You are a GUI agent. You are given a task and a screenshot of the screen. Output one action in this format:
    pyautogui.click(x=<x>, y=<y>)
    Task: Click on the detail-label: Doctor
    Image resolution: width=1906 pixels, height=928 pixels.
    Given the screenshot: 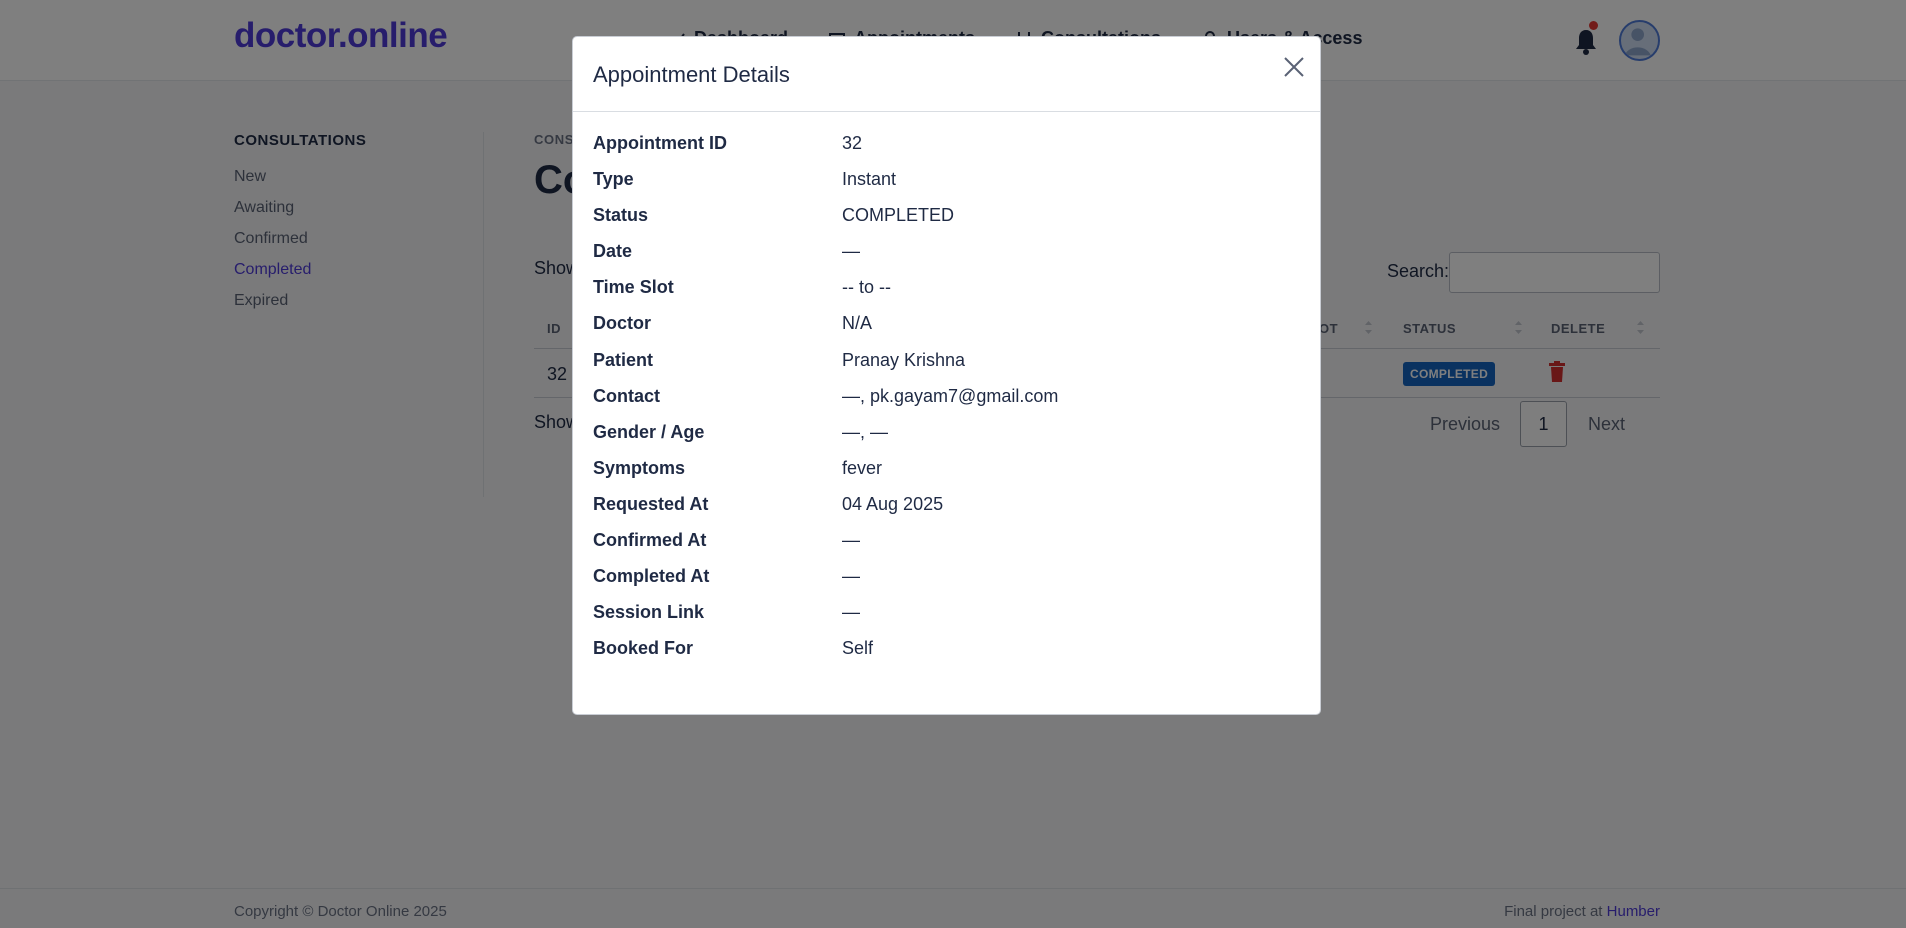 What is the action you would take?
    pyautogui.click(x=622, y=323)
    